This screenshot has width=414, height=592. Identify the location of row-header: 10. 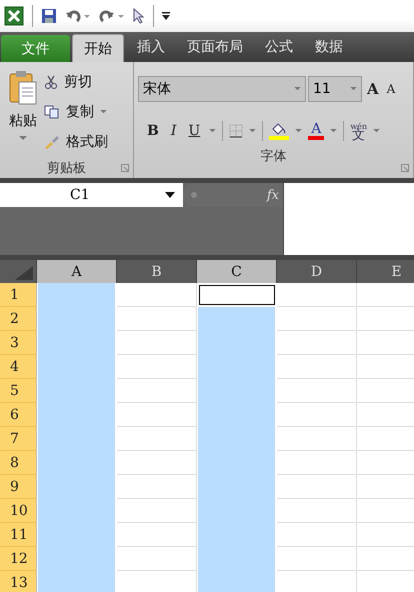
(18, 511).